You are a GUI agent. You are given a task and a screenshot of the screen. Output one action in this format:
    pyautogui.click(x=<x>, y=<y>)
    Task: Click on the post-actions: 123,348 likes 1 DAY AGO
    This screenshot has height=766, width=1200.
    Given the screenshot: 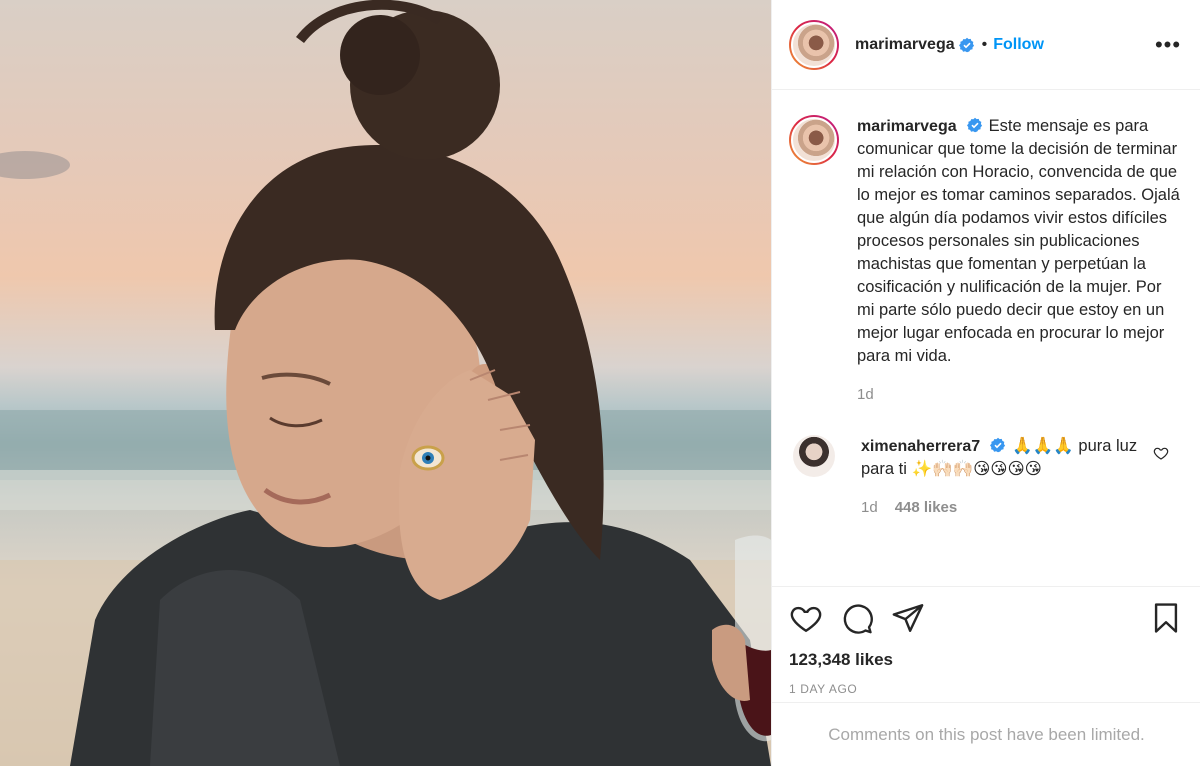 What is the action you would take?
    pyautogui.click(x=986, y=641)
    